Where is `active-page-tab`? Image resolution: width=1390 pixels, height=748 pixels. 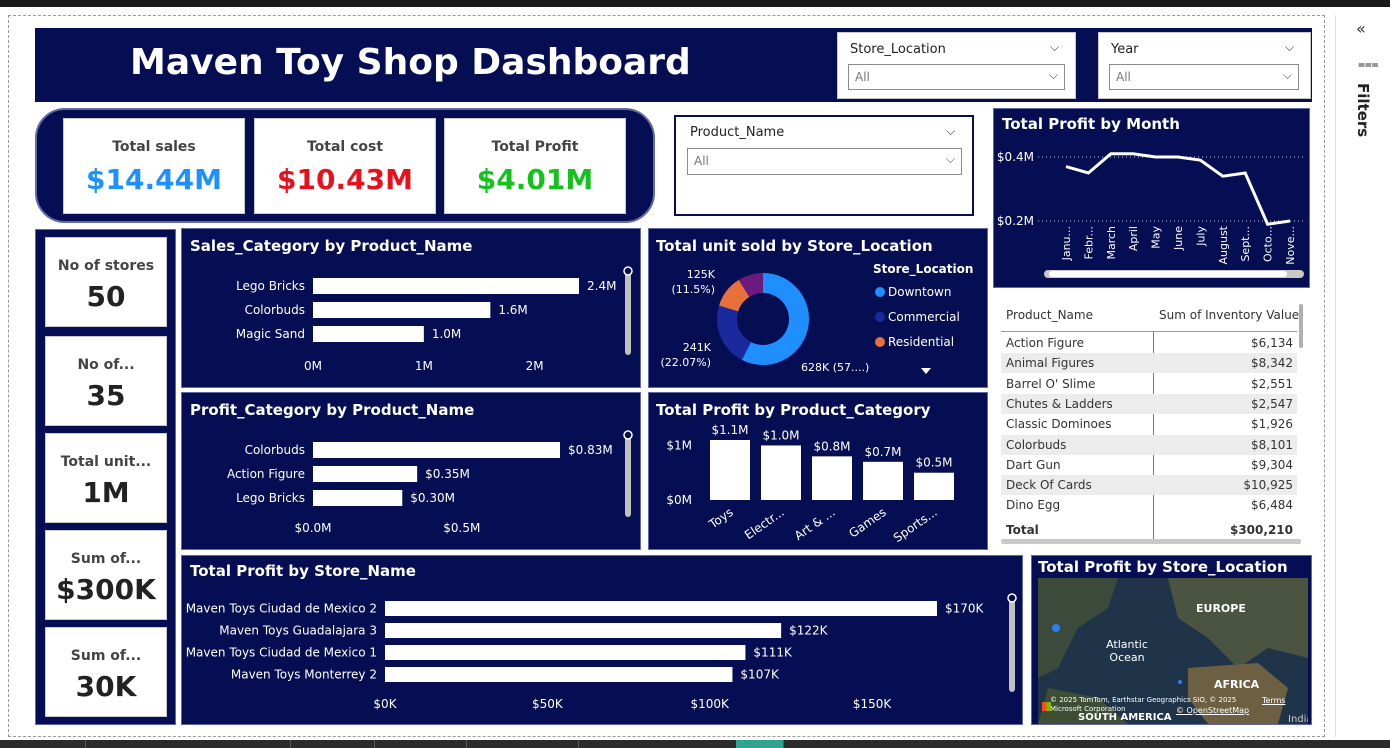
active-page-tab is located at coordinates (760, 744).